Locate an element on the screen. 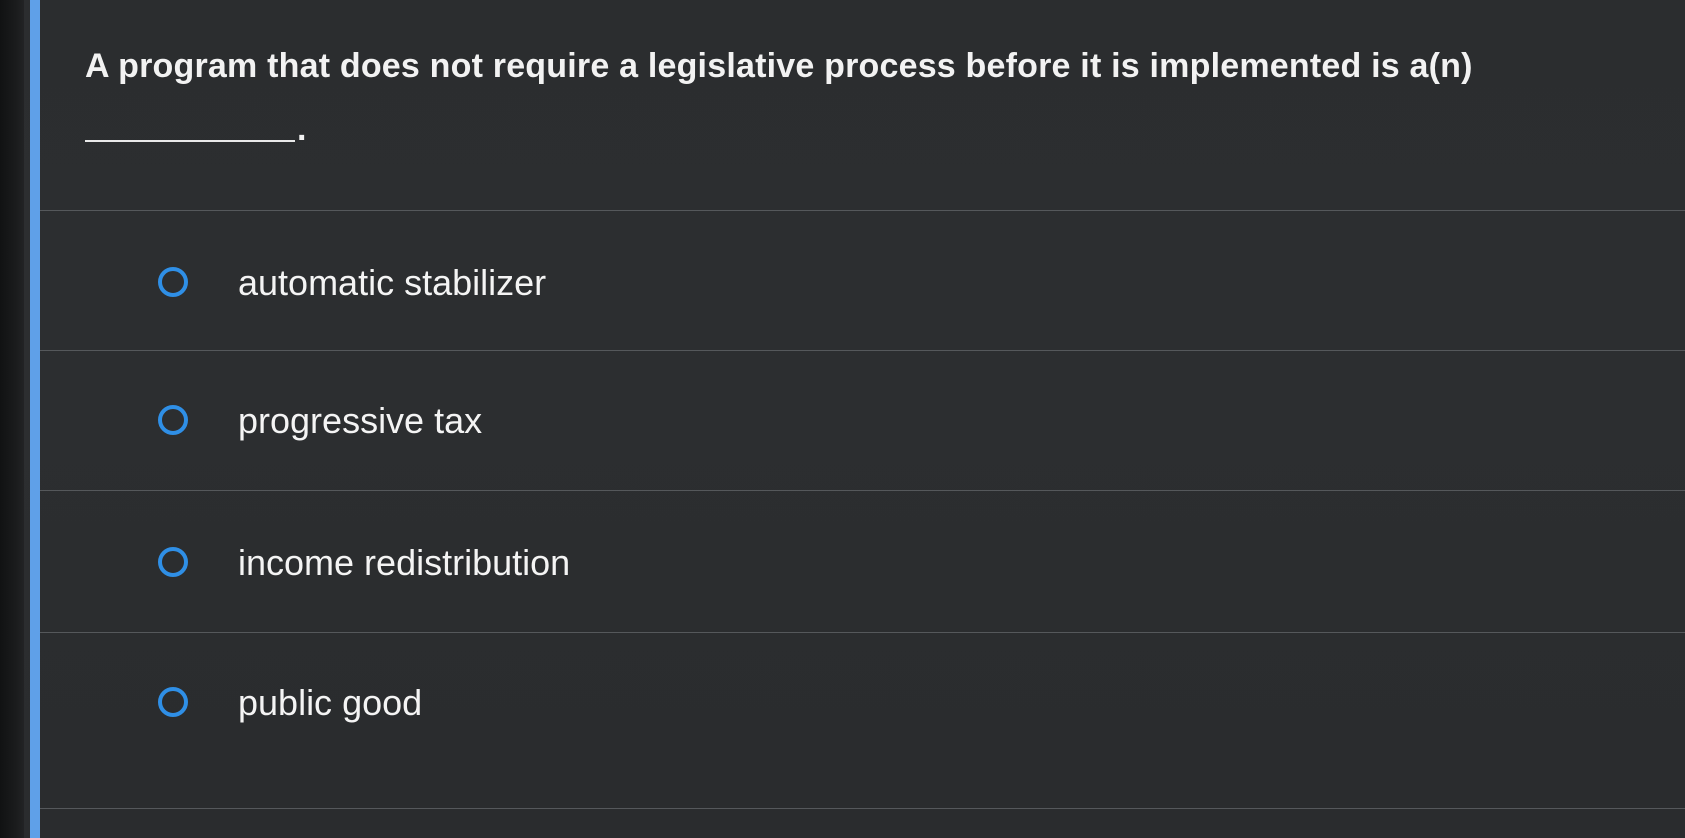  option-label: income redistribution is located at coordinates (404, 563).